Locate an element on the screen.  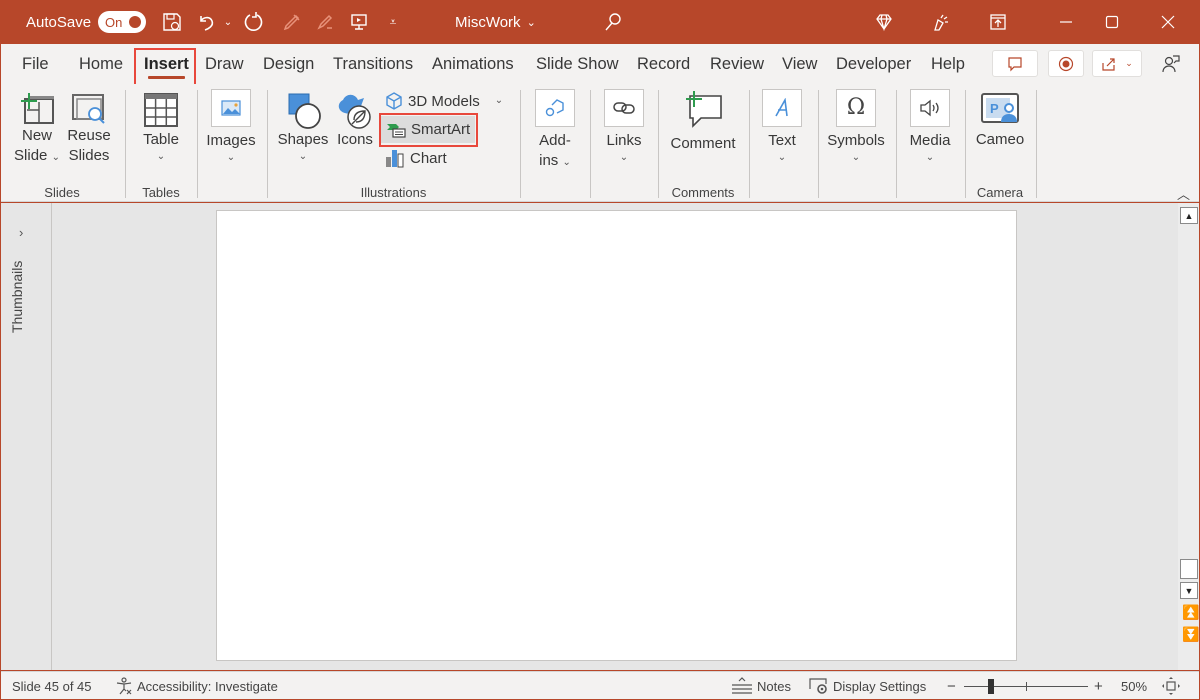
designer-icon is located at coordinates (941, 22).